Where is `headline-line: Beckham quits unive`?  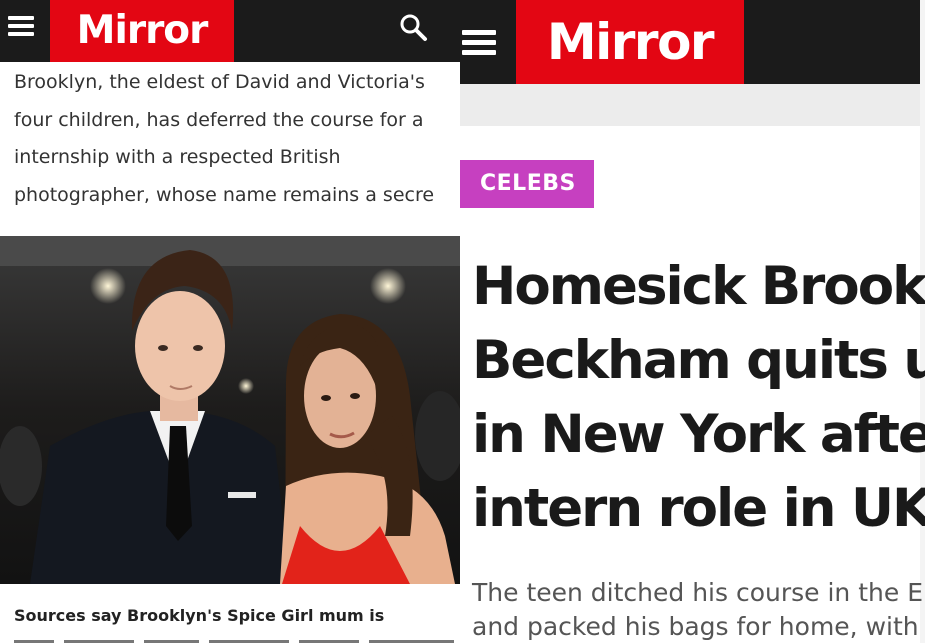 headline-line: Beckham quits unive is located at coordinates (698, 360).